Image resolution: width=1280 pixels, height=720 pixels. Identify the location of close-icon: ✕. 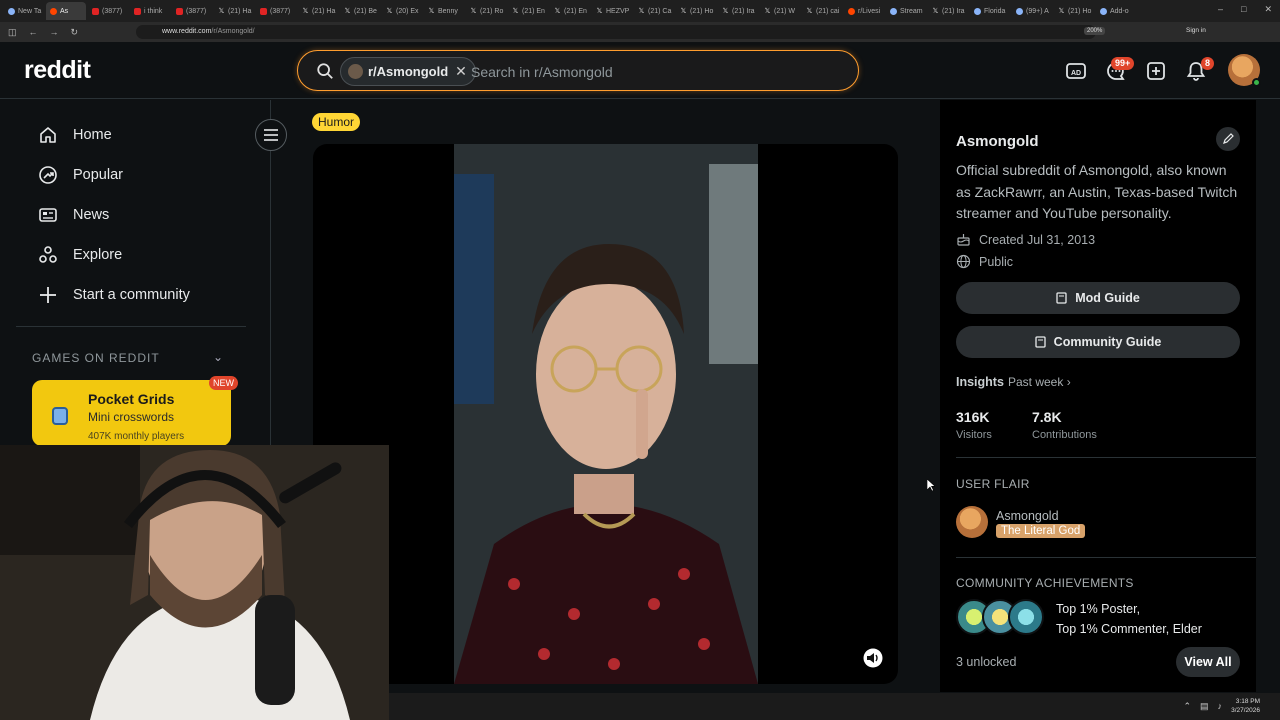
(1268, 9).